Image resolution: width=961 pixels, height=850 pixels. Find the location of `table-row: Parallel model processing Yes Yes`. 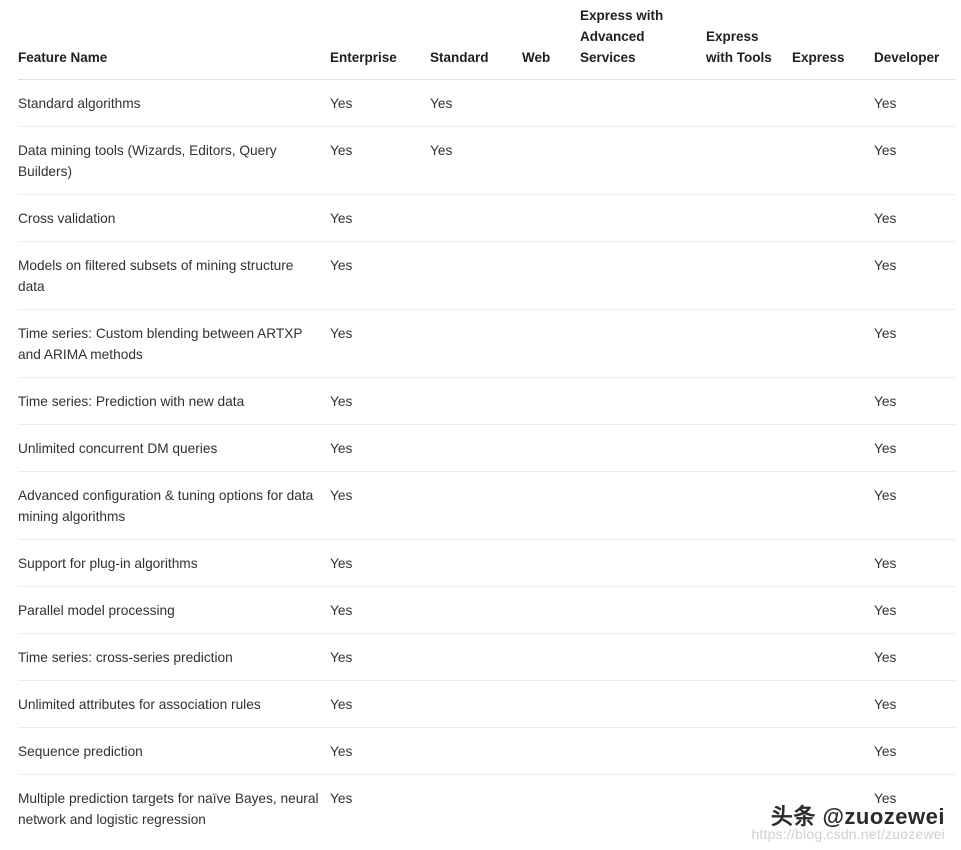

table-row: Parallel model processing Yes Yes is located at coordinates (486, 610).